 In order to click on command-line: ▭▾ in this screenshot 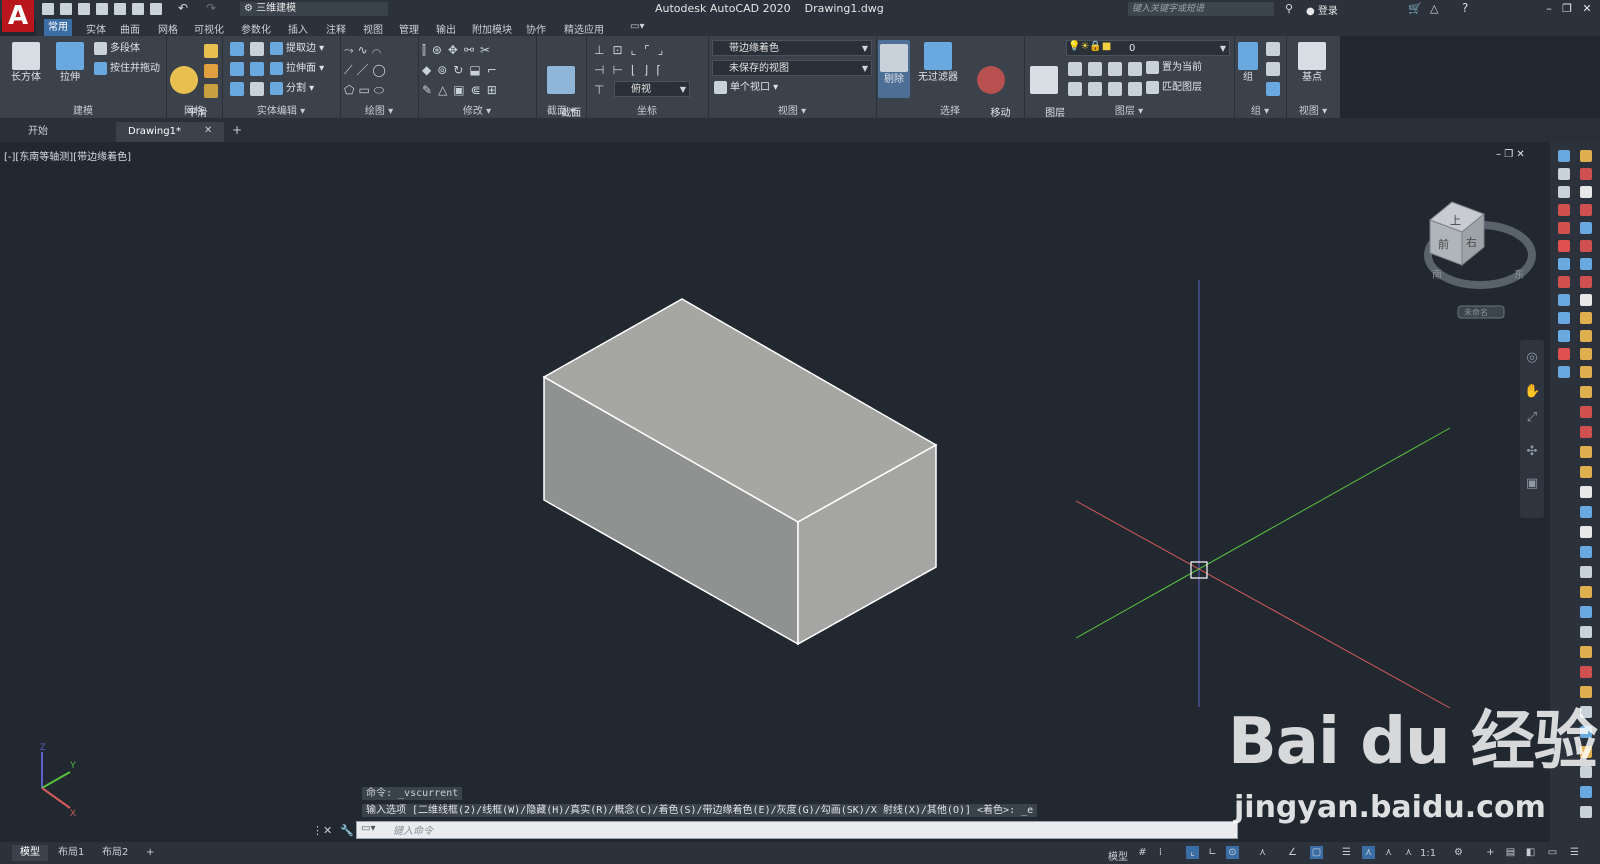, I will do `click(797, 830)`.